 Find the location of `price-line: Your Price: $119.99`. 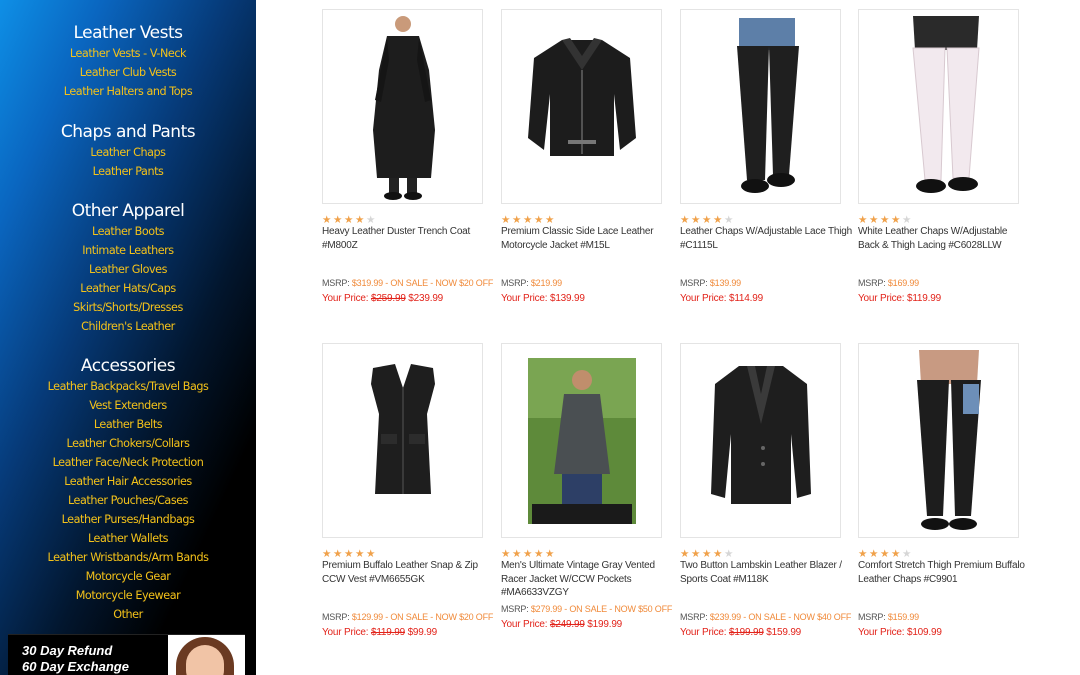

price-line: Your Price: $119.99 is located at coordinates (899, 298).